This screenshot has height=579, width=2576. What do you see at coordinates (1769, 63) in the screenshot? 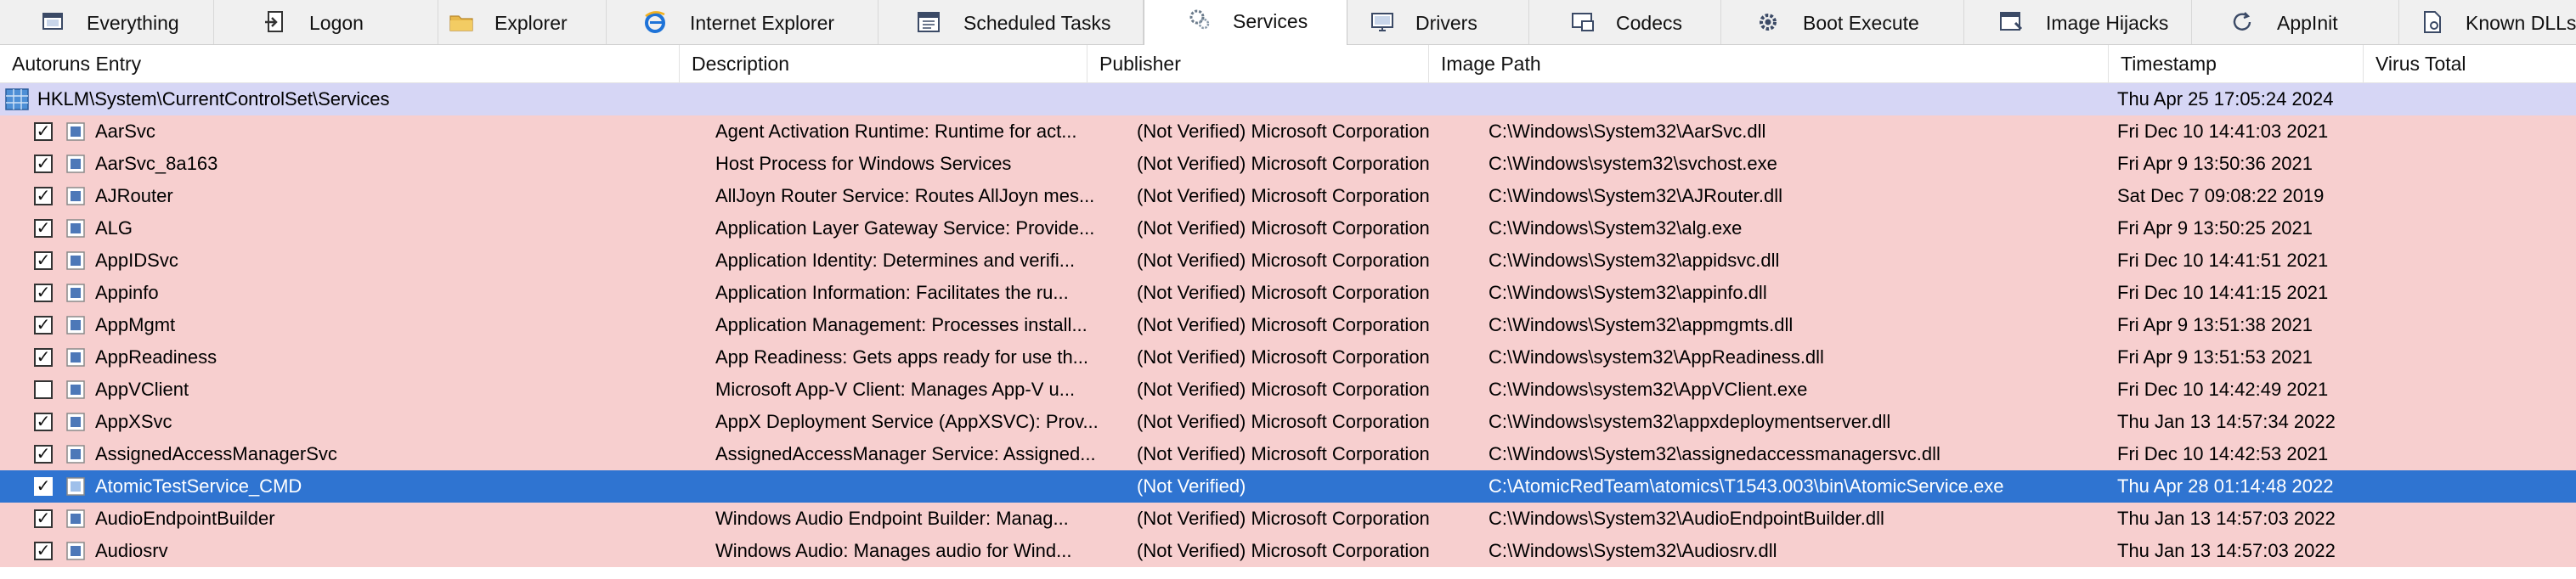
I see `column-header-image-path: Image Path` at bounding box center [1769, 63].